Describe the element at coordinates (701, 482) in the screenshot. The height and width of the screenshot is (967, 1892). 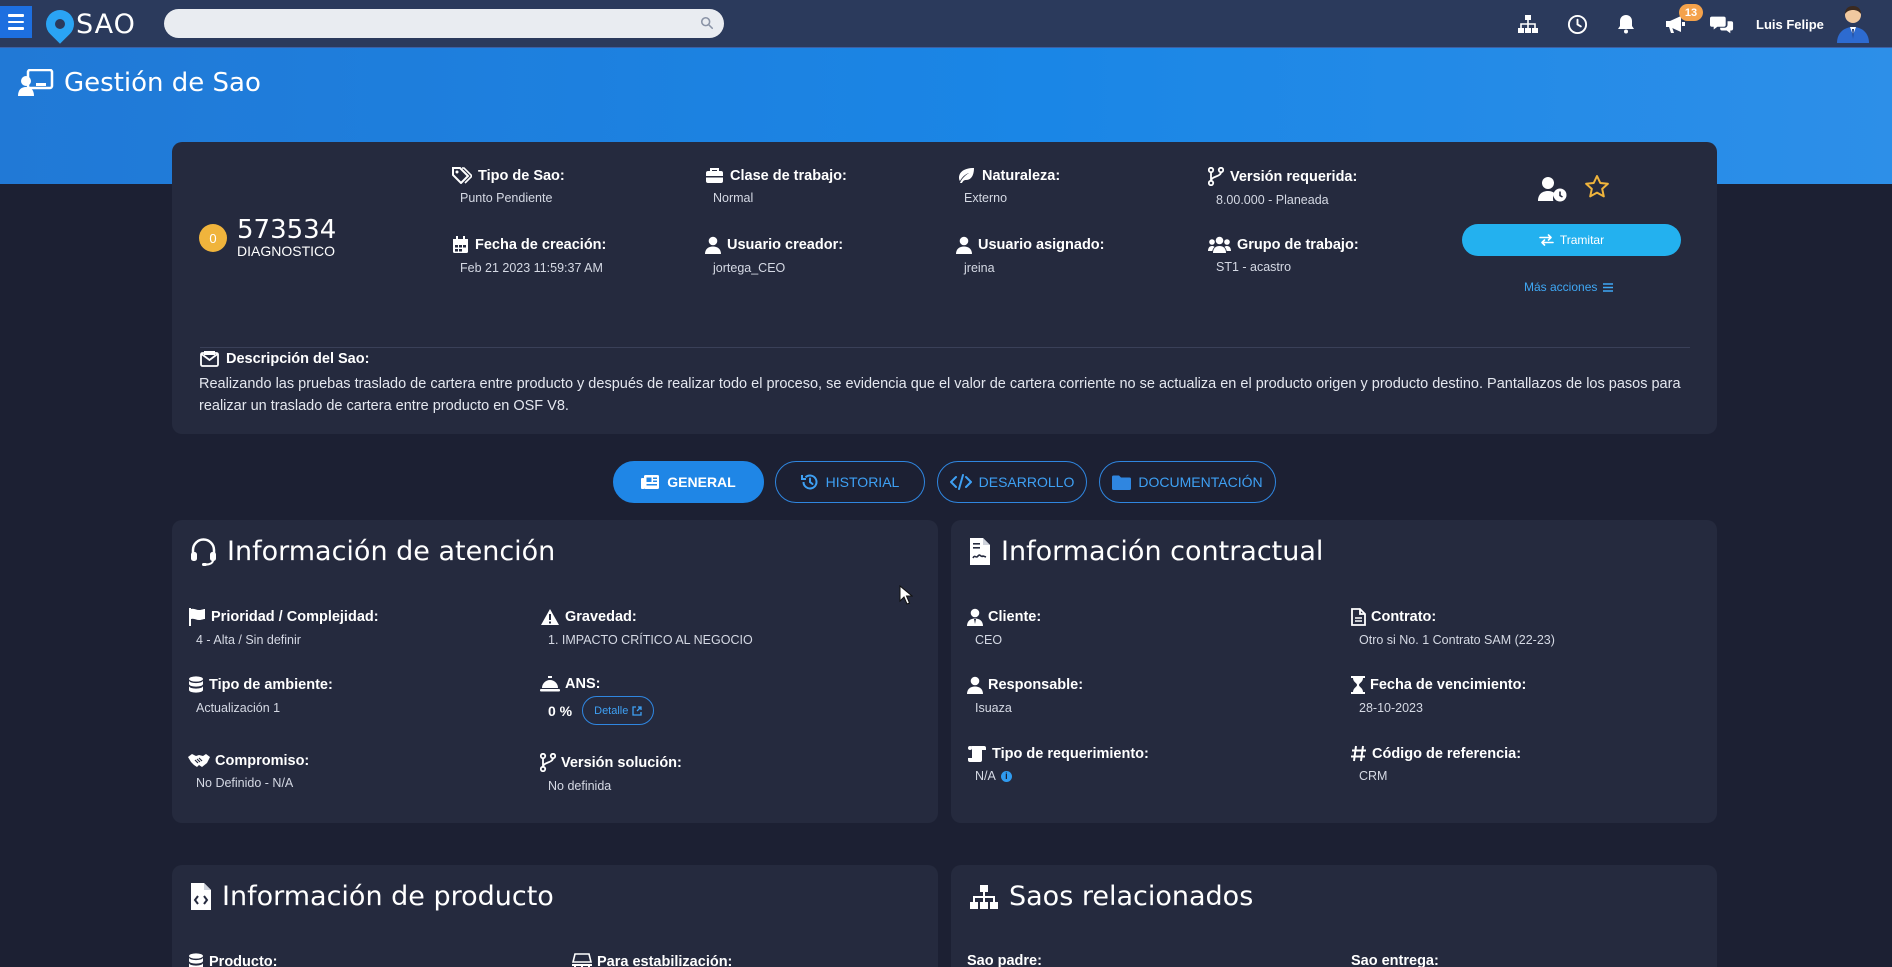
I see `tab-general-label: GENERAL` at that location.